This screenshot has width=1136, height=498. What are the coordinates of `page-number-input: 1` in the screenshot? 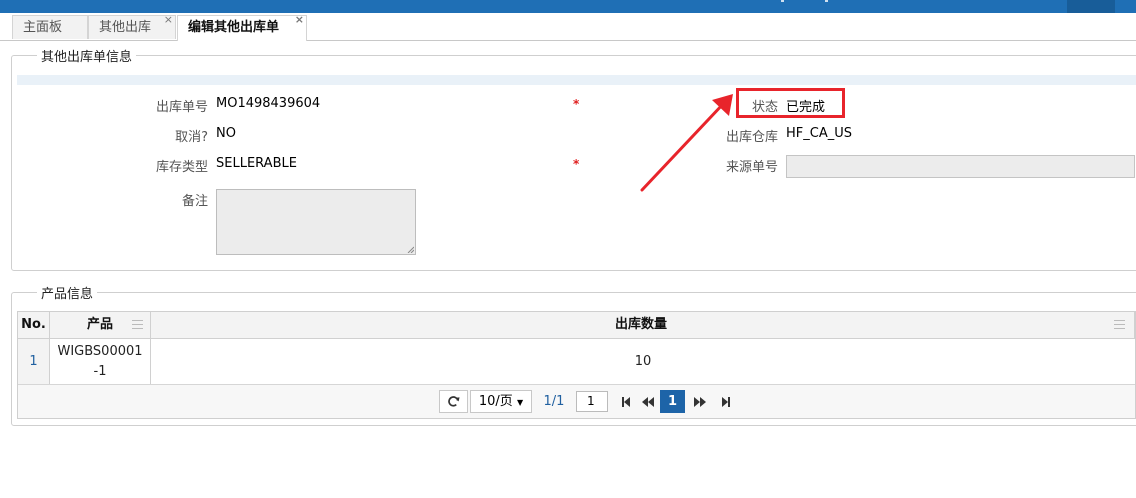 It's located at (592, 401).